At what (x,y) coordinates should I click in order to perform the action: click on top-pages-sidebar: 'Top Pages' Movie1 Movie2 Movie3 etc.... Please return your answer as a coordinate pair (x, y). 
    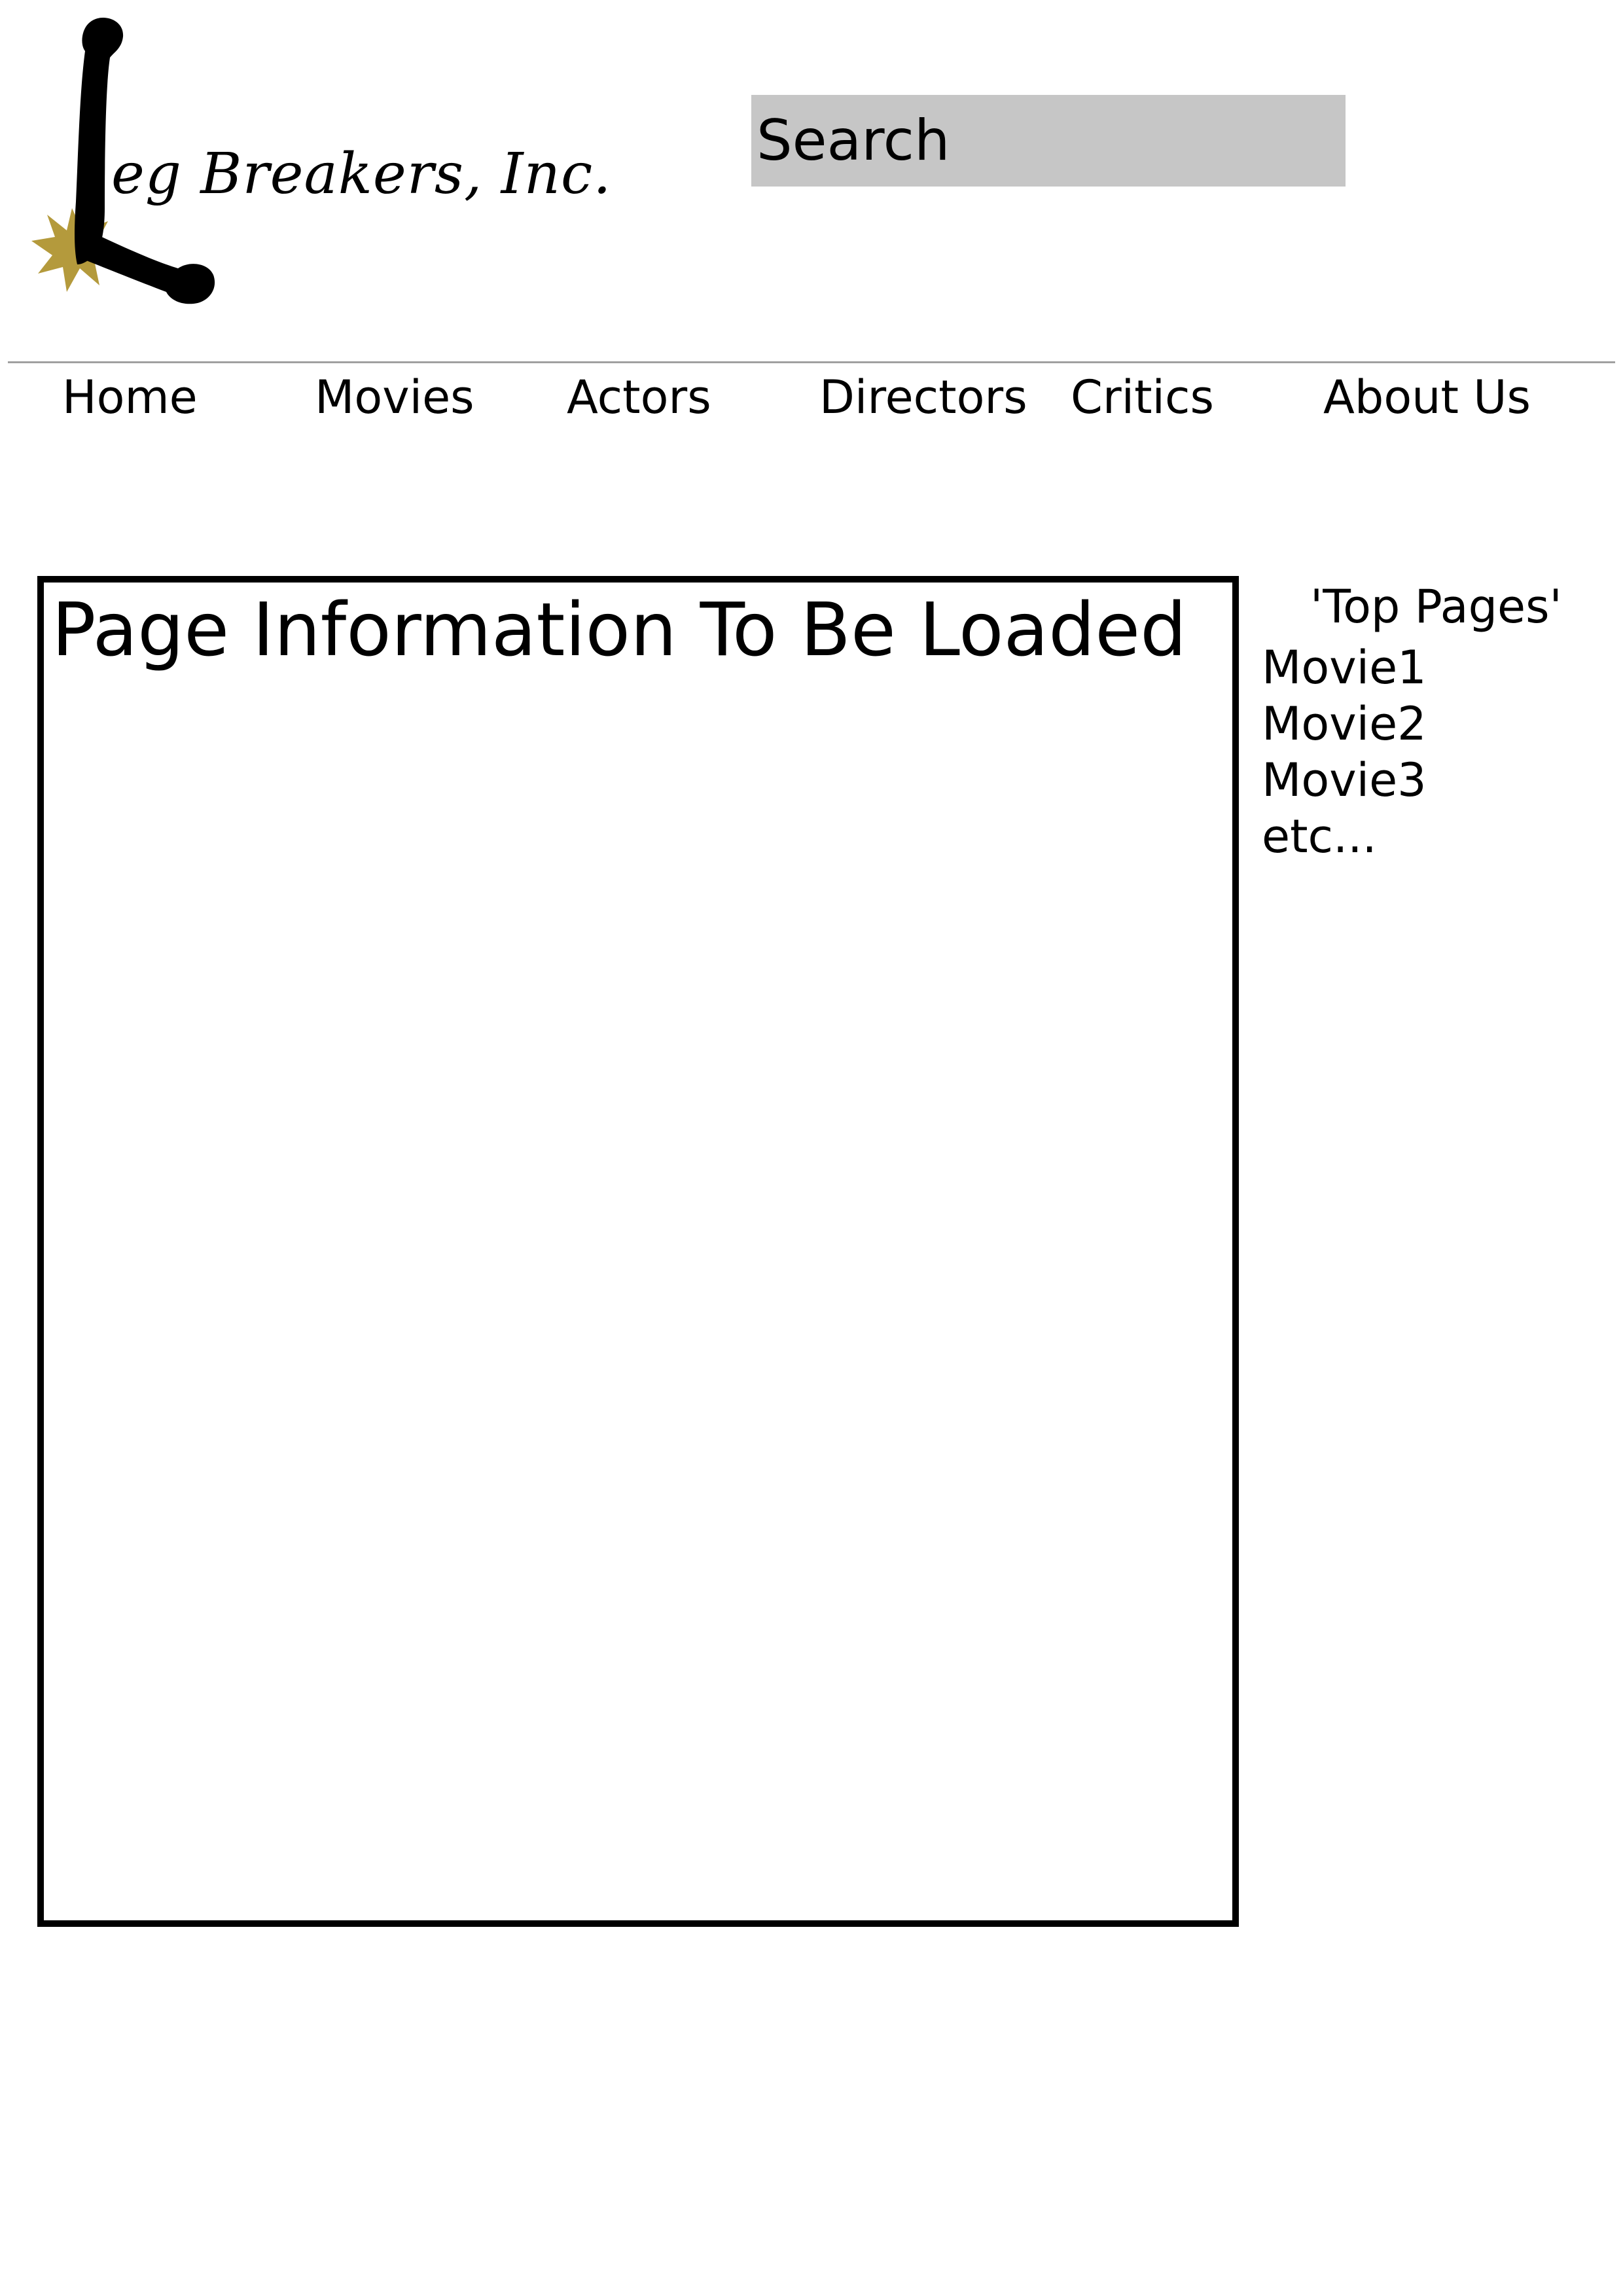
    Looking at the image, I should click on (1438, 722).